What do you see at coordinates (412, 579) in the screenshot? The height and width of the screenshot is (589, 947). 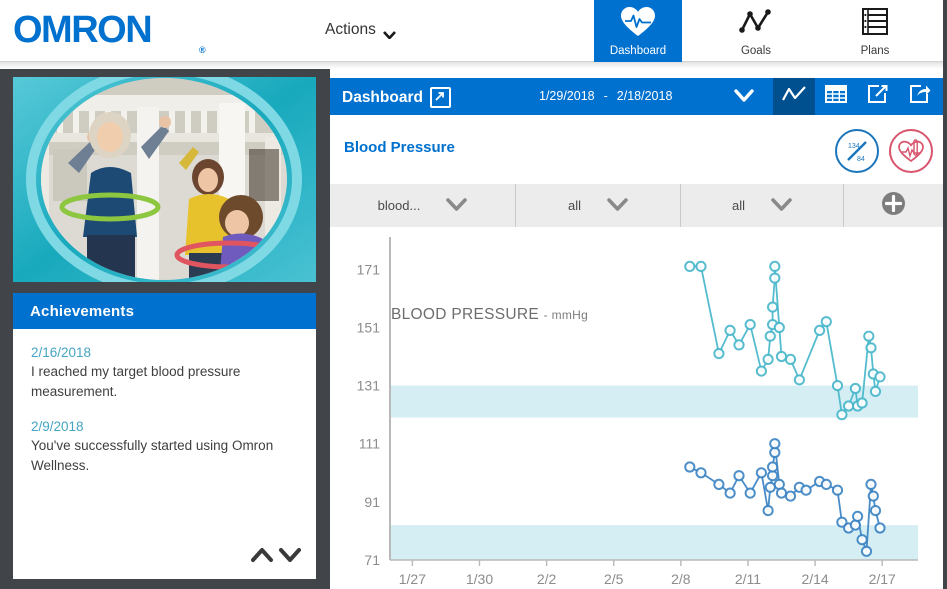 I see `svg-text: 1/27` at bounding box center [412, 579].